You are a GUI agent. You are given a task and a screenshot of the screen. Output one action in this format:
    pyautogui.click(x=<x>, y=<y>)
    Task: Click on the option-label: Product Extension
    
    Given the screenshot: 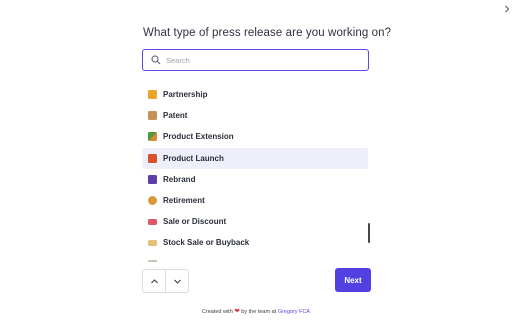 What is the action you would take?
    pyautogui.click(x=198, y=136)
    